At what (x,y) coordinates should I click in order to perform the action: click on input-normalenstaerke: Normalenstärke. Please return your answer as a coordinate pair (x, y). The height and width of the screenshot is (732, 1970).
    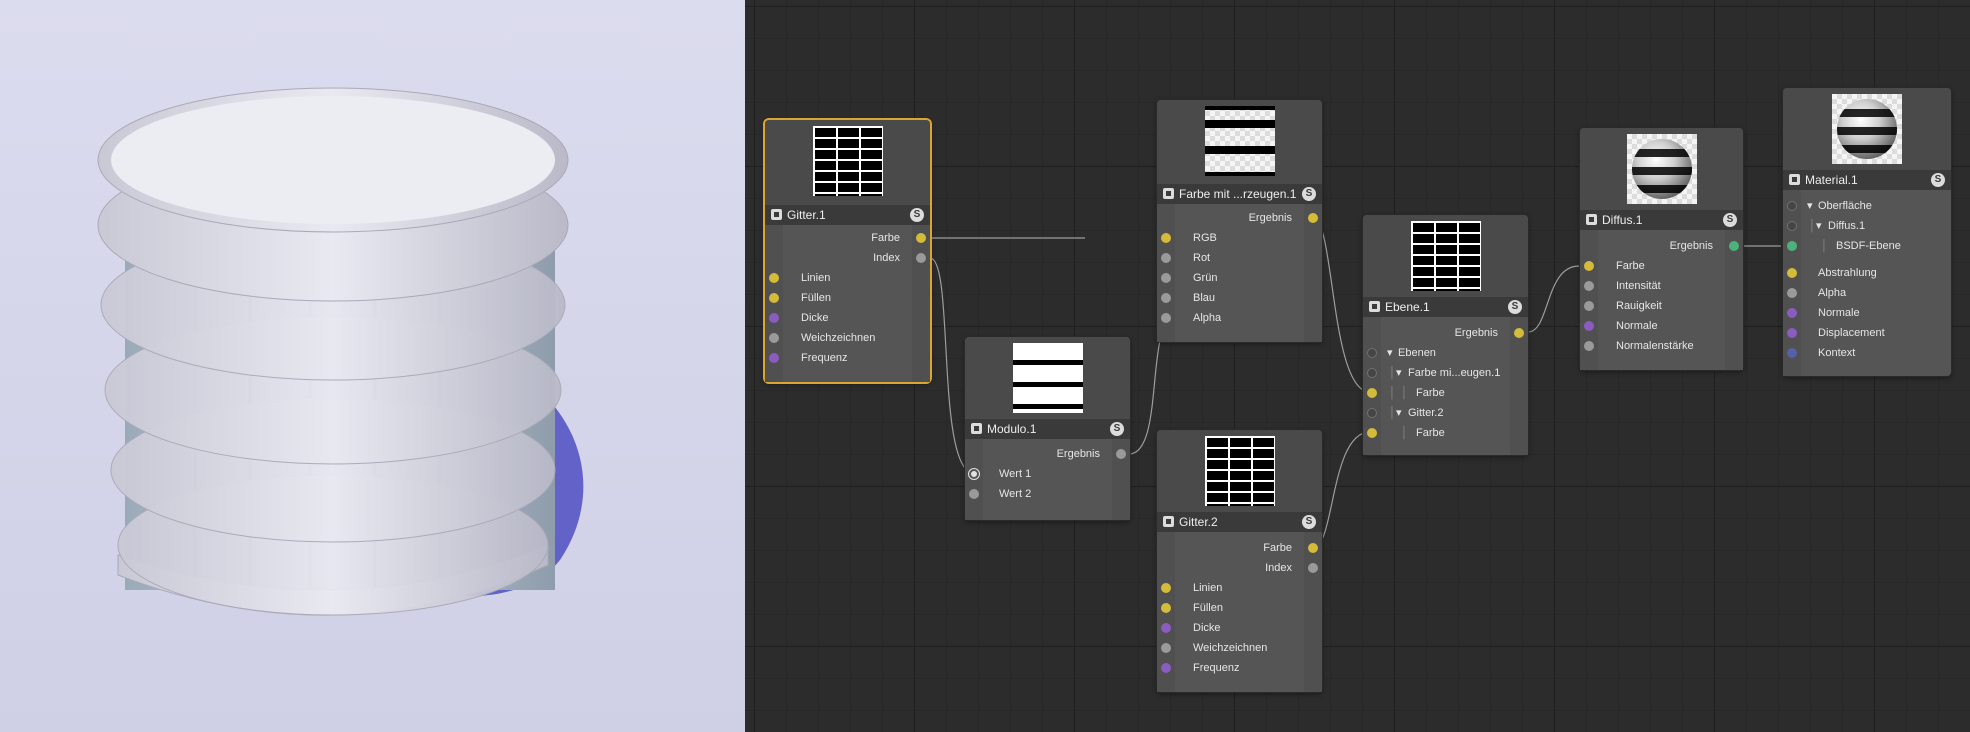
    Looking at the image, I should click on (1661, 346).